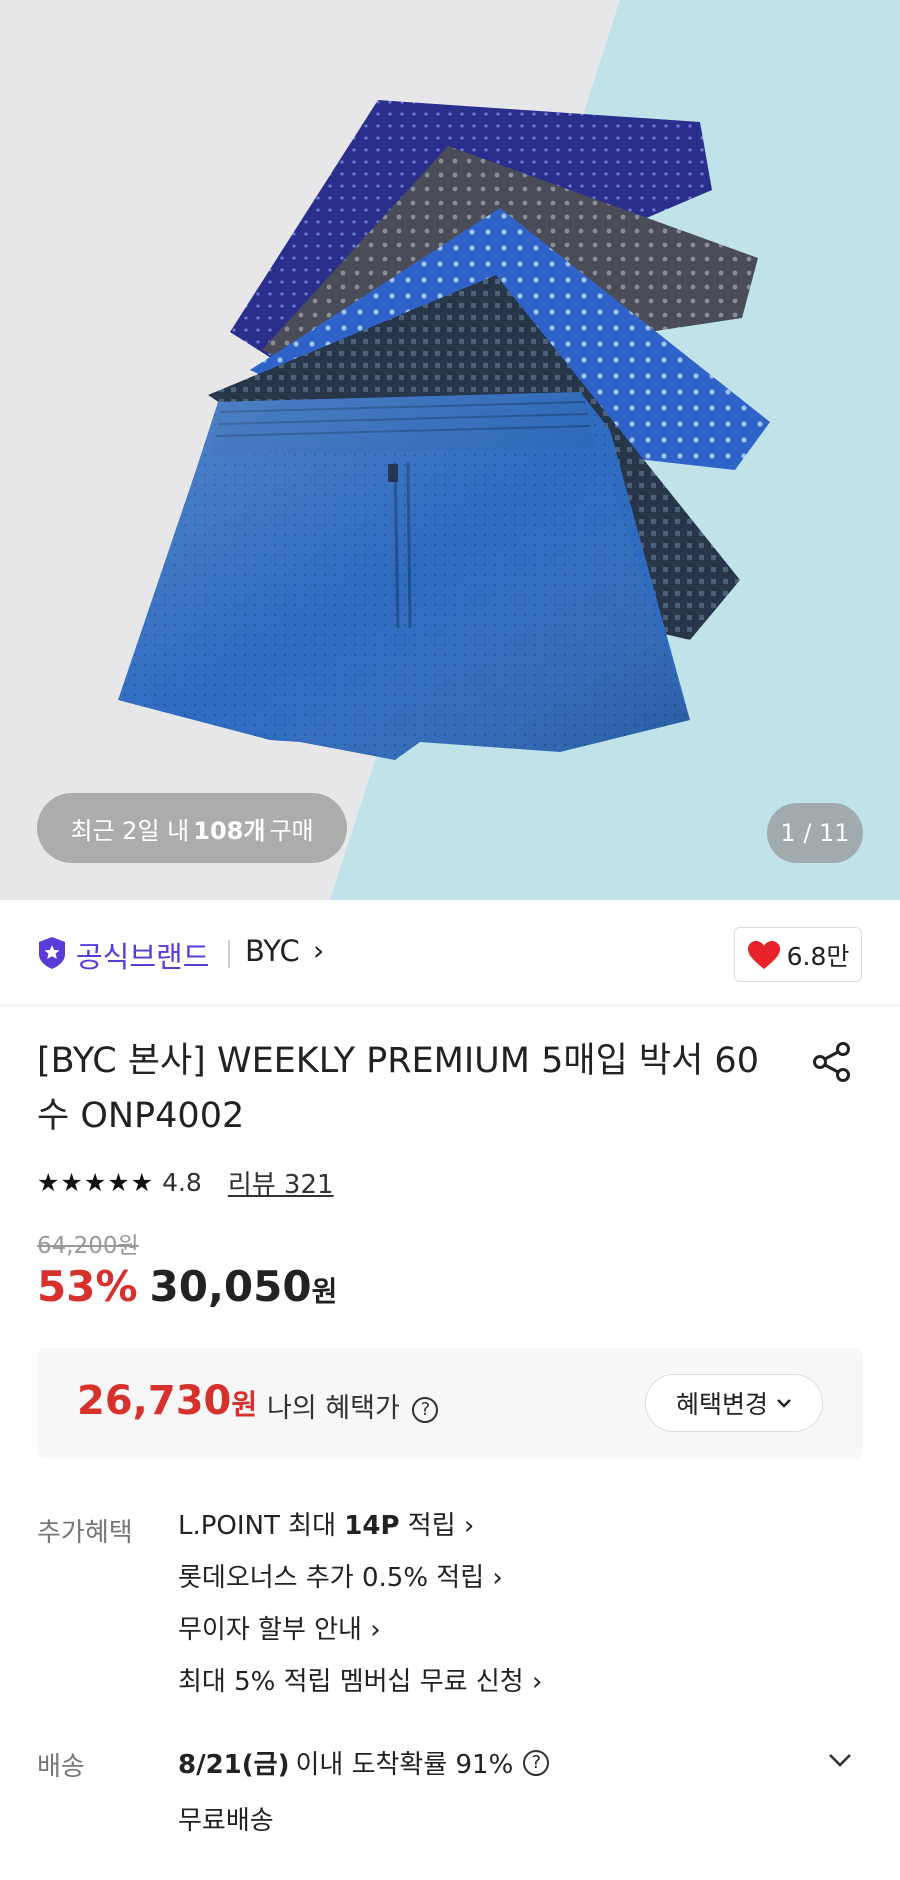 The height and width of the screenshot is (1880, 900). Describe the element at coordinates (230, 1286) in the screenshot. I see `sale-price: 30,050` at that location.